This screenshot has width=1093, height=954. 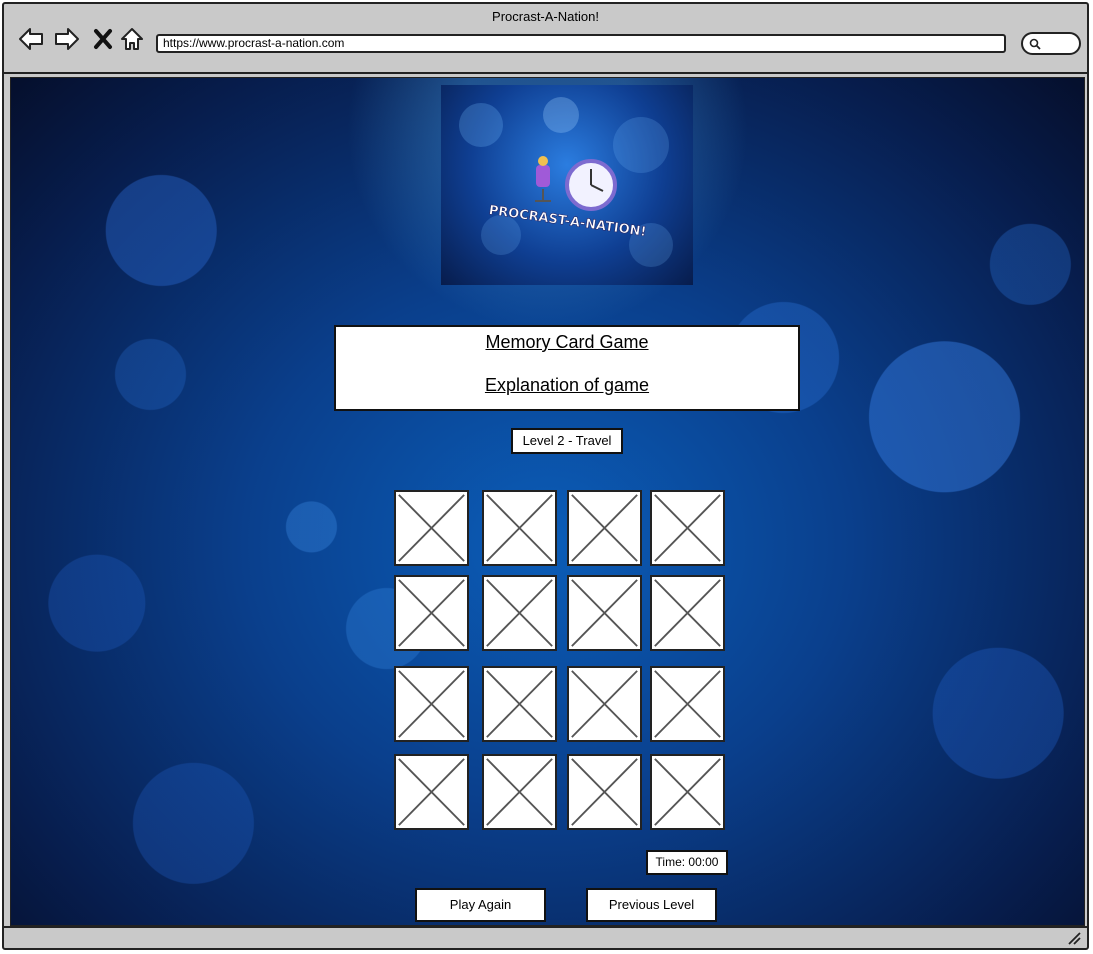 What do you see at coordinates (567, 441) in the screenshot?
I see `level-label: Level 2 - Travel` at bounding box center [567, 441].